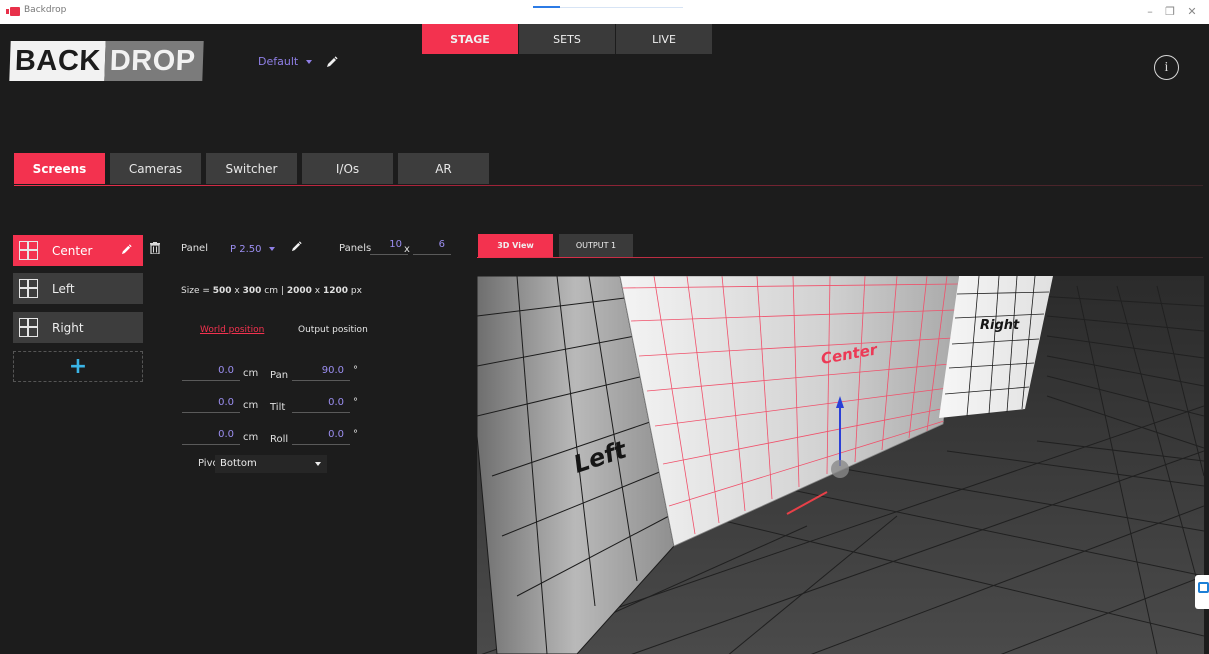 Image resolution: width=1209 pixels, height=654 pixels. What do you see at coordinates (1192, 11) in the screenshot?
I see `close-button: ✕` at bounding box center [1192, 11].